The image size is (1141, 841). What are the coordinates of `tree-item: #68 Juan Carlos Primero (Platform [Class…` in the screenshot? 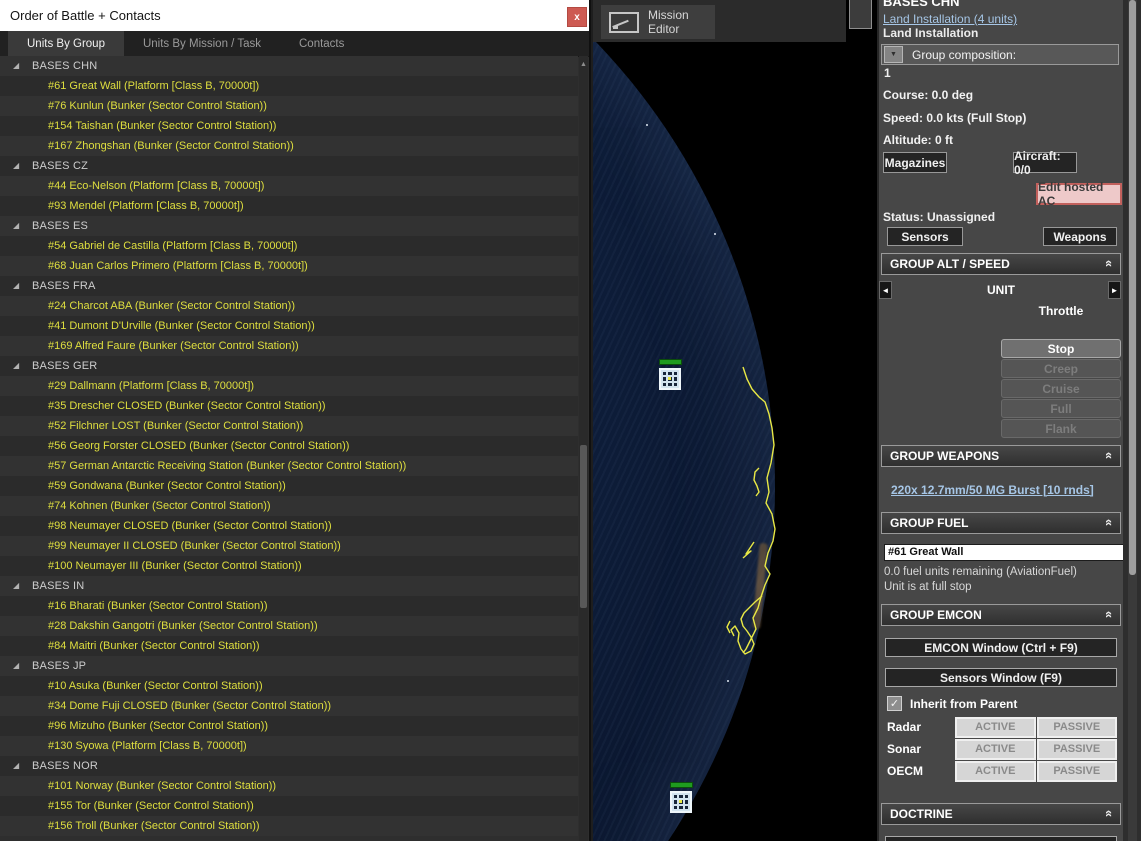 It's located at (289, 266).